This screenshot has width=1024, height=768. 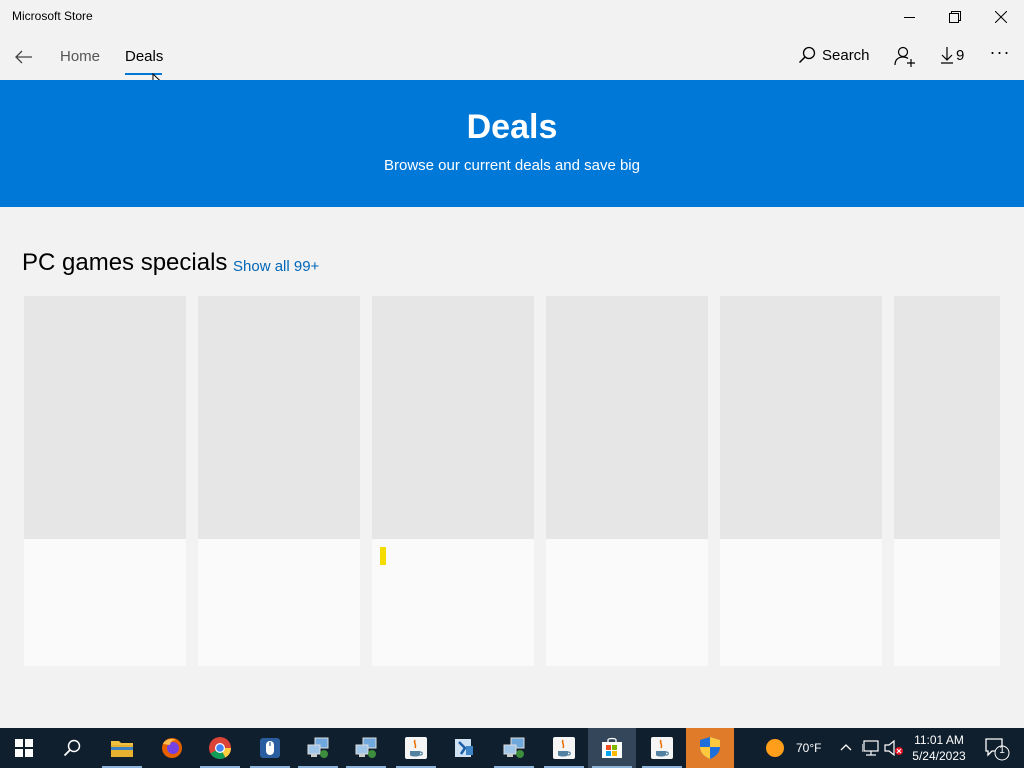 I want to click on close-button, so click(x=1001, y=17).